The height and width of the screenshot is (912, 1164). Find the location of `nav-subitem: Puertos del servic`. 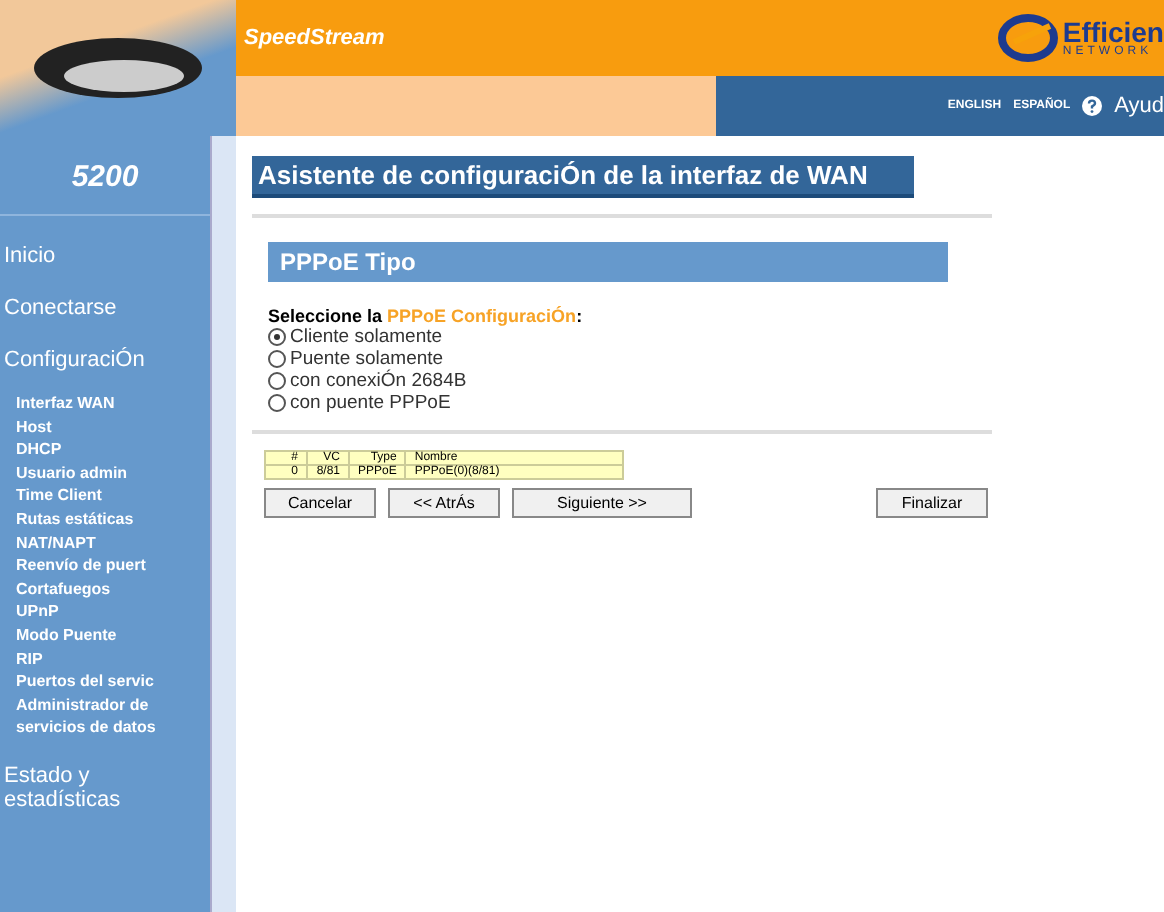

nav-subitem: Puertos del servic is located at coordinates (113, 682).